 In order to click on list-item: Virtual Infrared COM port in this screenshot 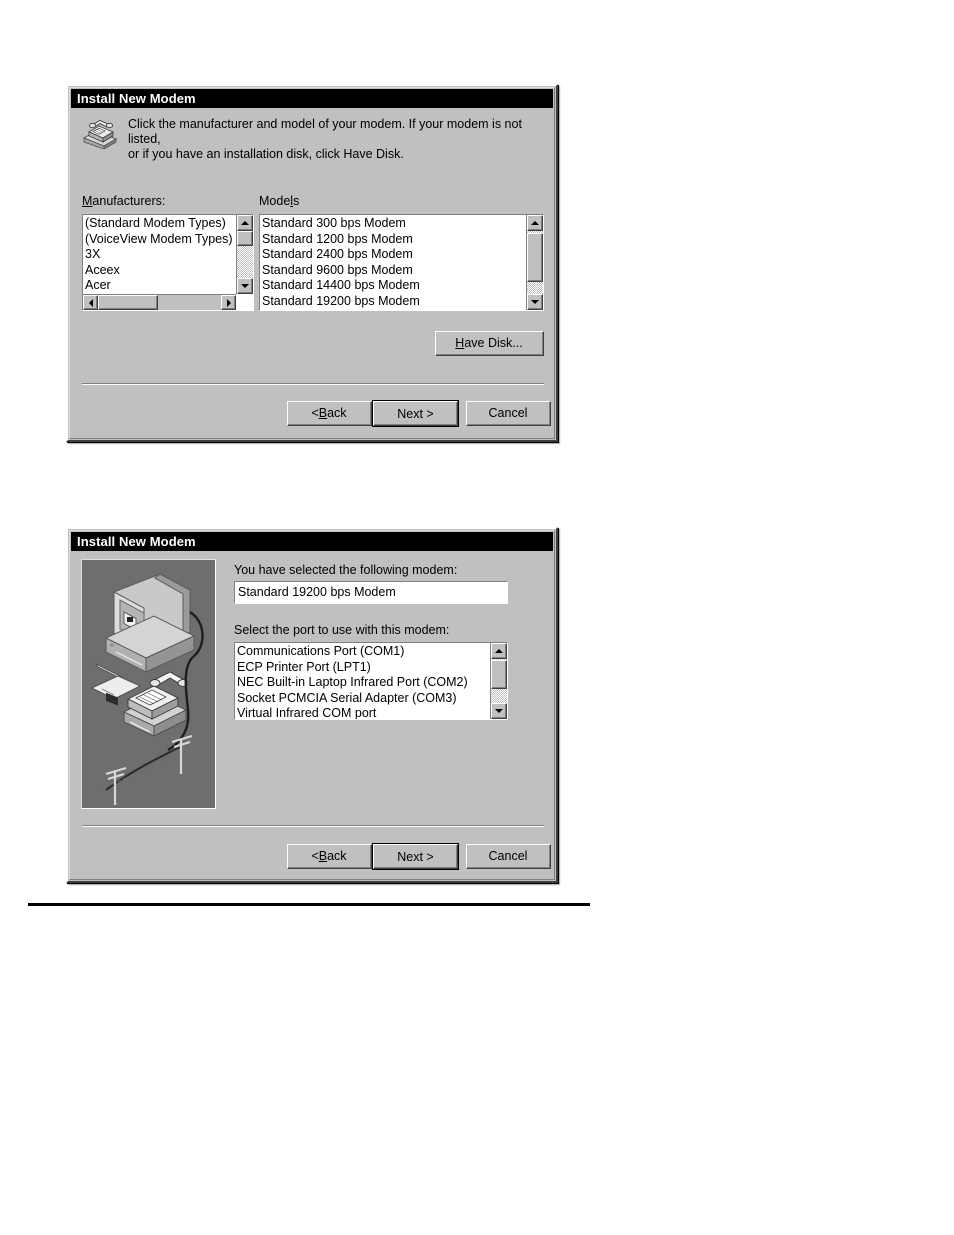, I will do `click(362, 712)`.